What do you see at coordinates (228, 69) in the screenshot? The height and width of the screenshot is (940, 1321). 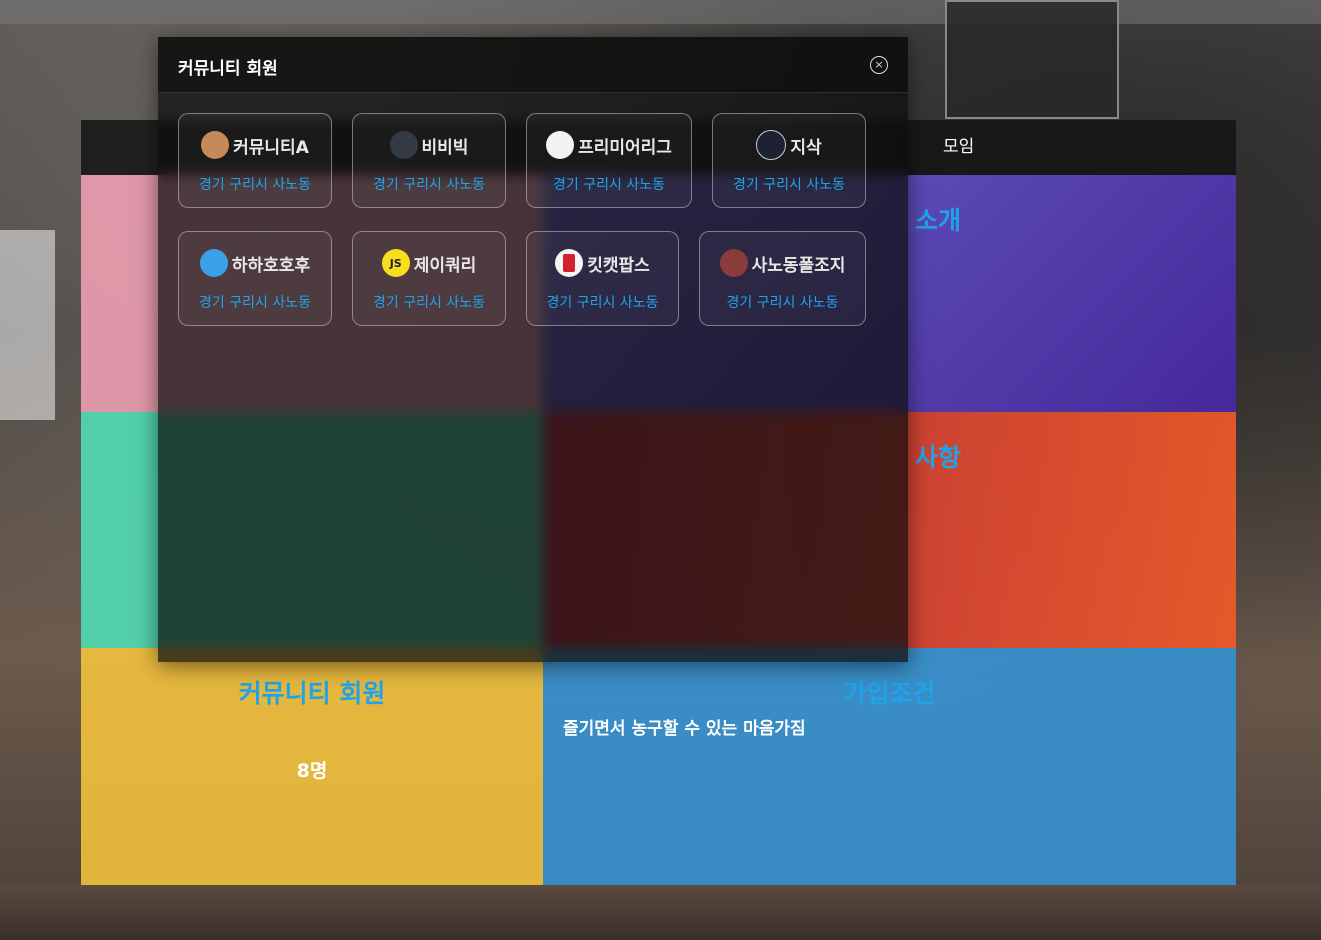 I see `modal-title: 커뮤니티 회원` at bounding box center [228, 69].